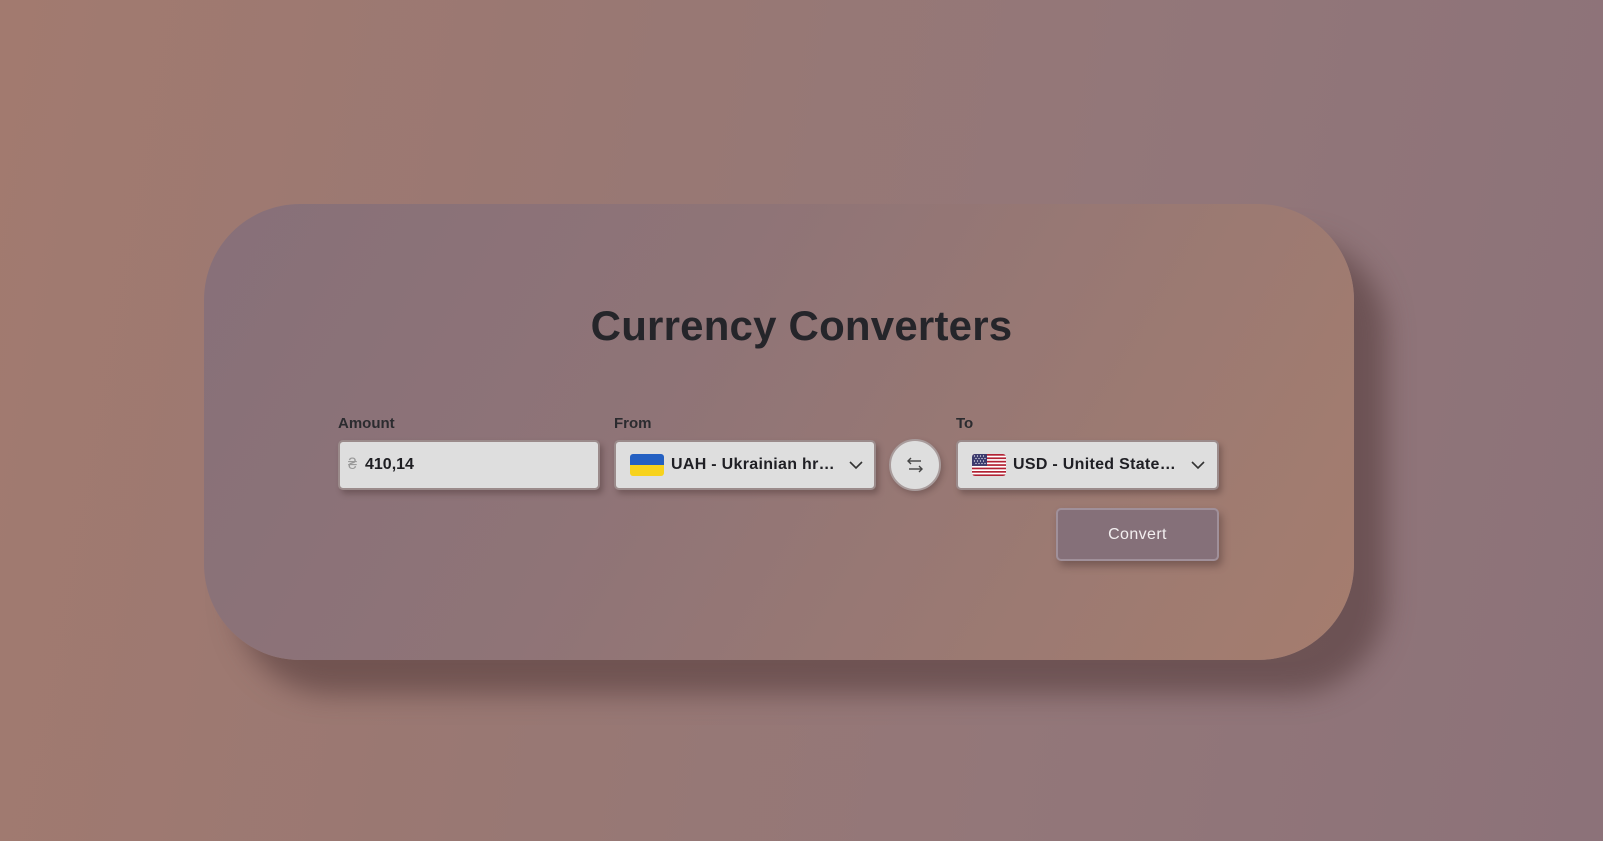  What do you see at coordinates (989, 465) in the screenshot?
I see `usa-flag-icon` at bounding box center [989, 465].